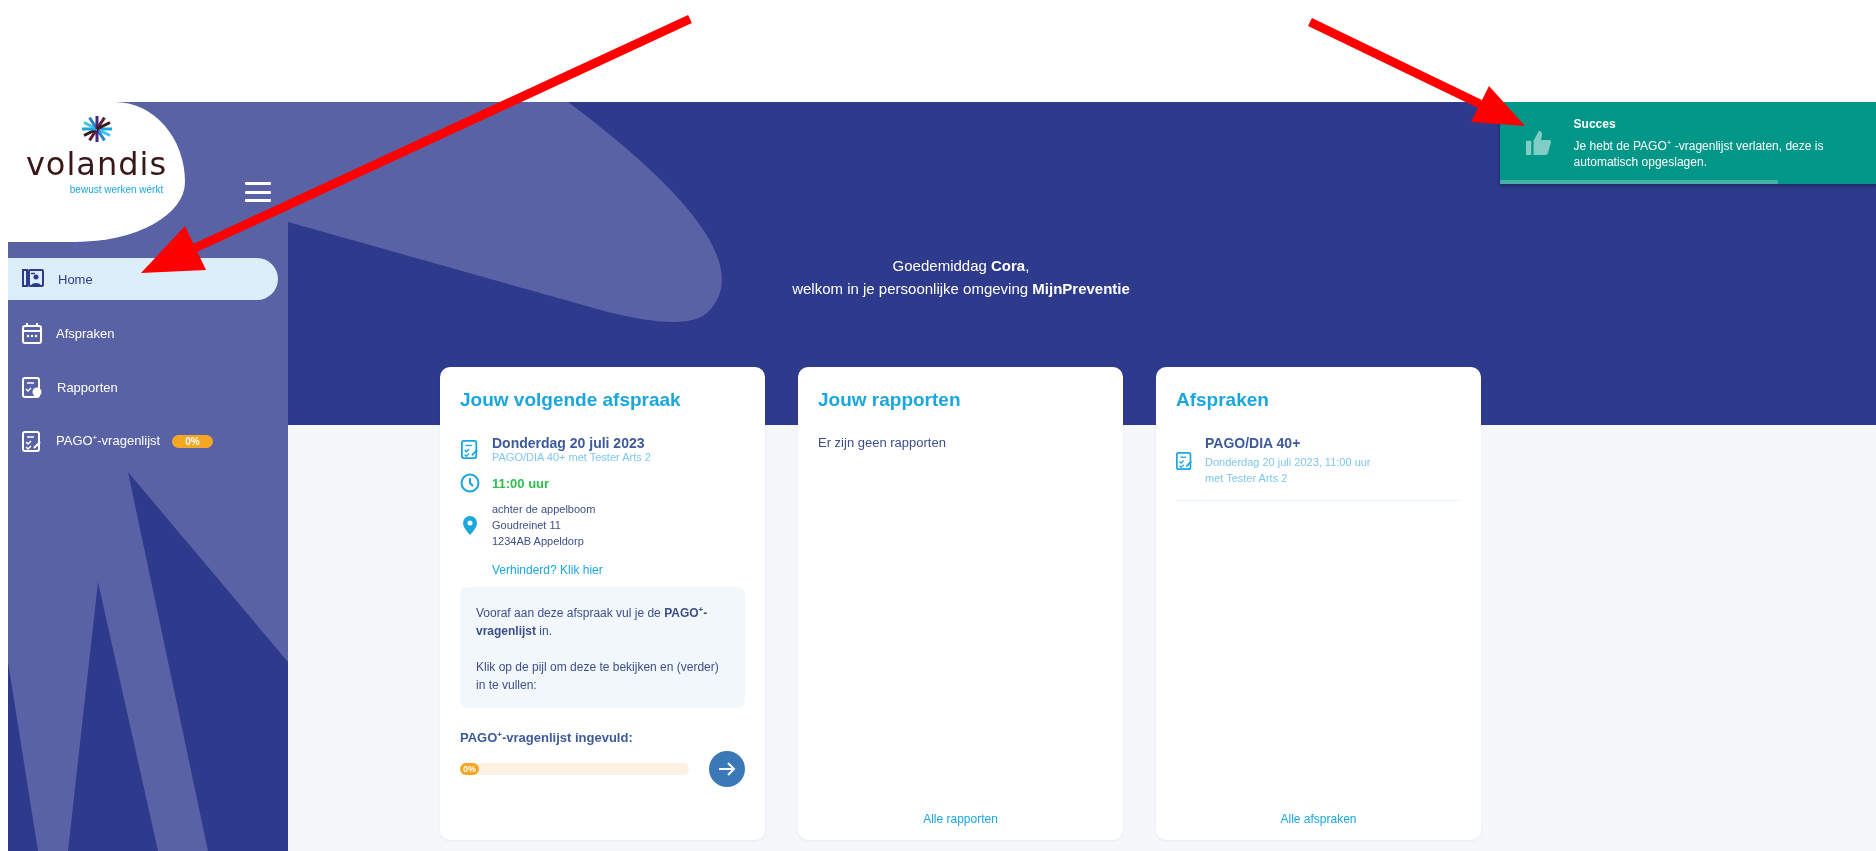 The height and width of the screenshot is (851, 1876). Describe the element at coordinates (470, 525) in the screenshot. I see `location-pin-icon` at that location.